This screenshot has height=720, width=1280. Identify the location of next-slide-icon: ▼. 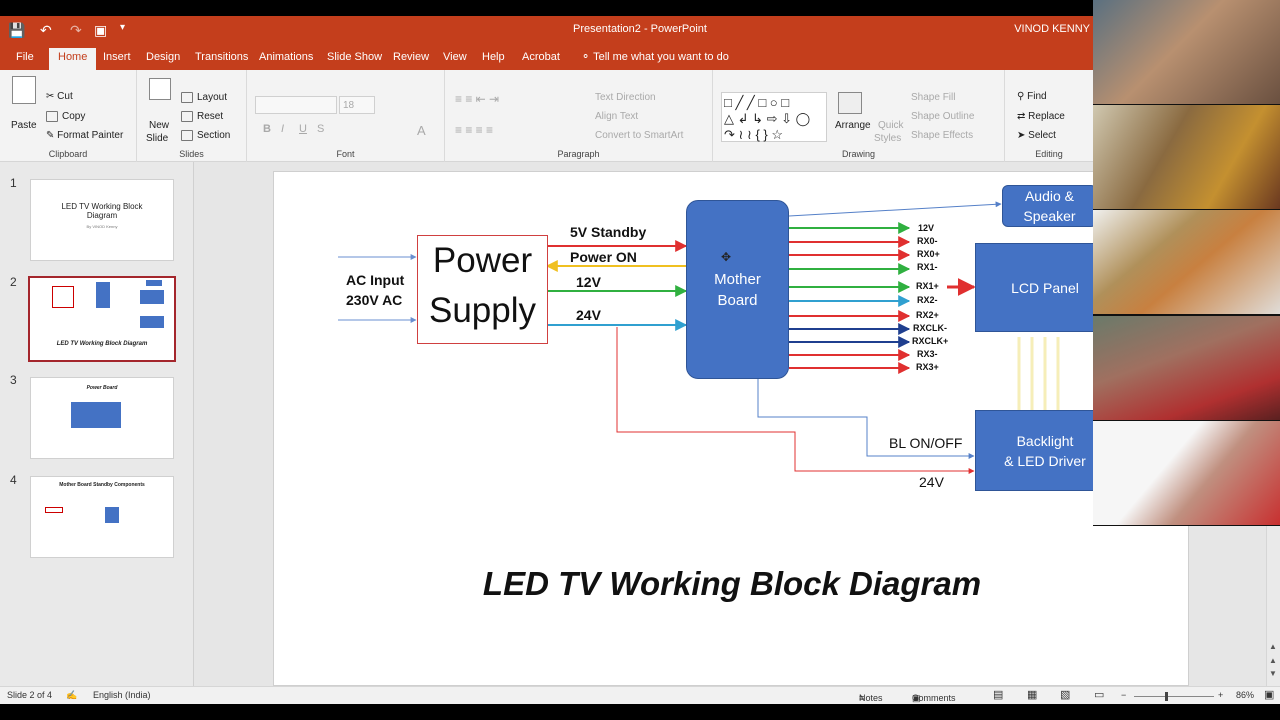
(1273, 673).